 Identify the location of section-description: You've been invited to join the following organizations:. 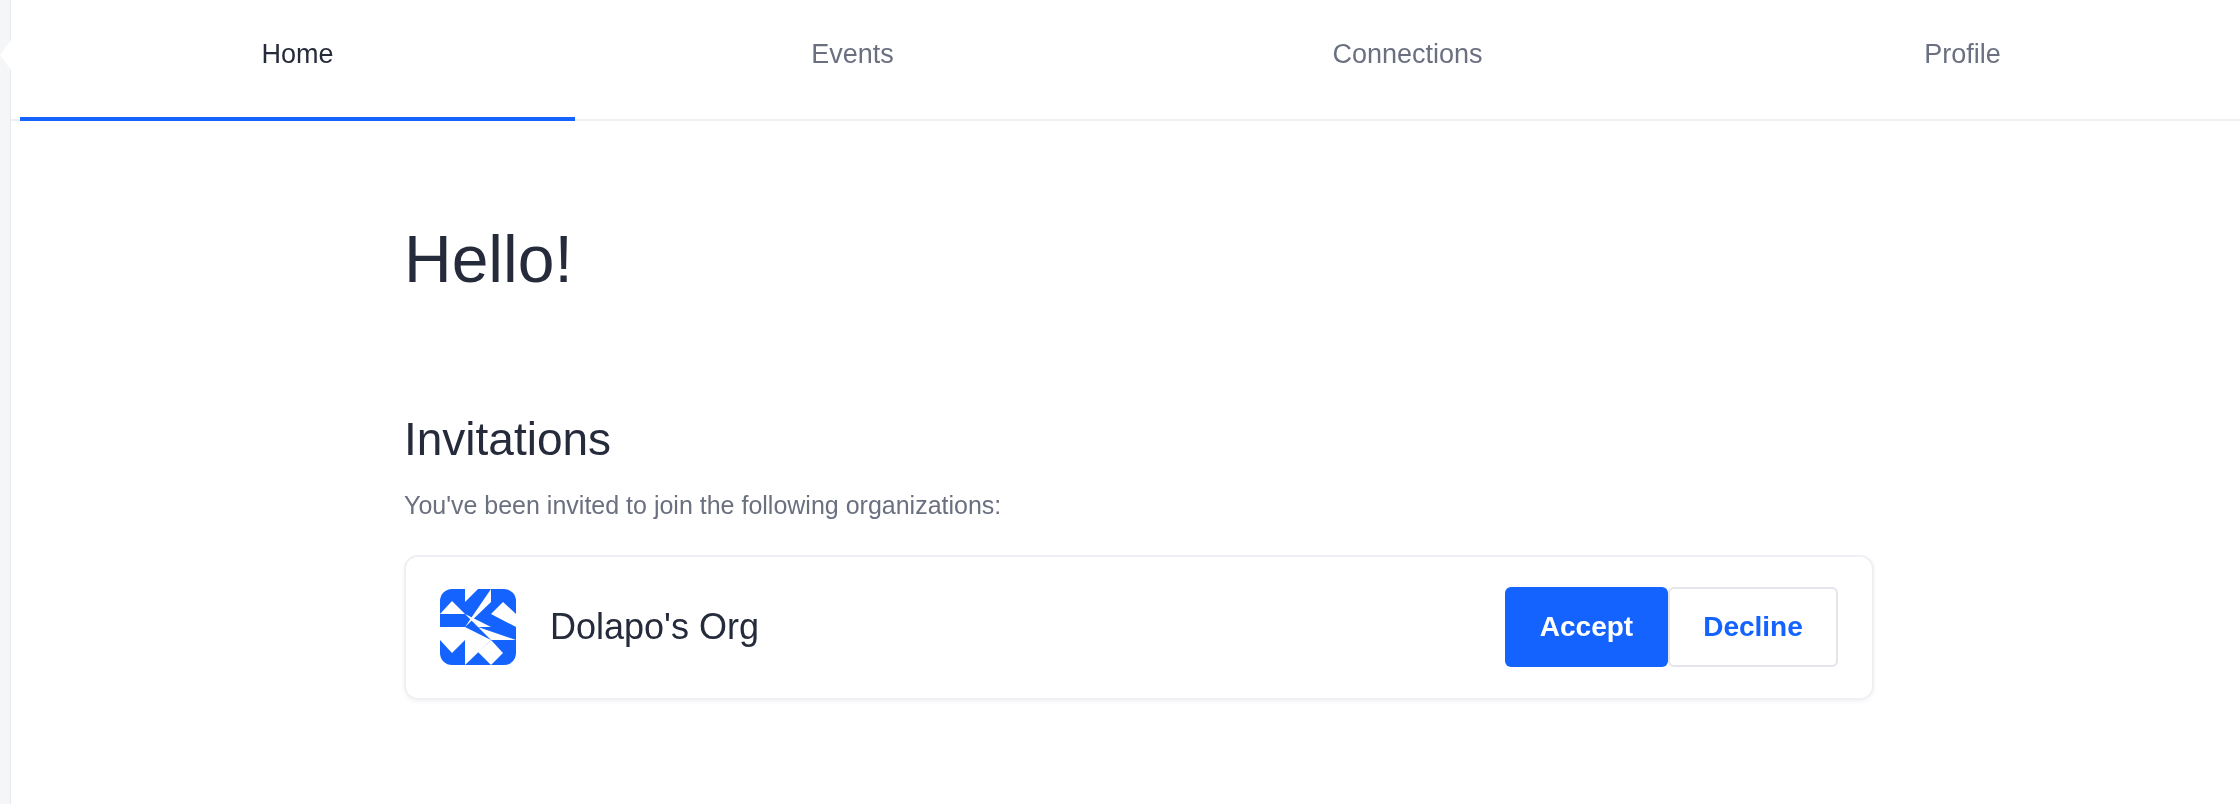
(703, 505).